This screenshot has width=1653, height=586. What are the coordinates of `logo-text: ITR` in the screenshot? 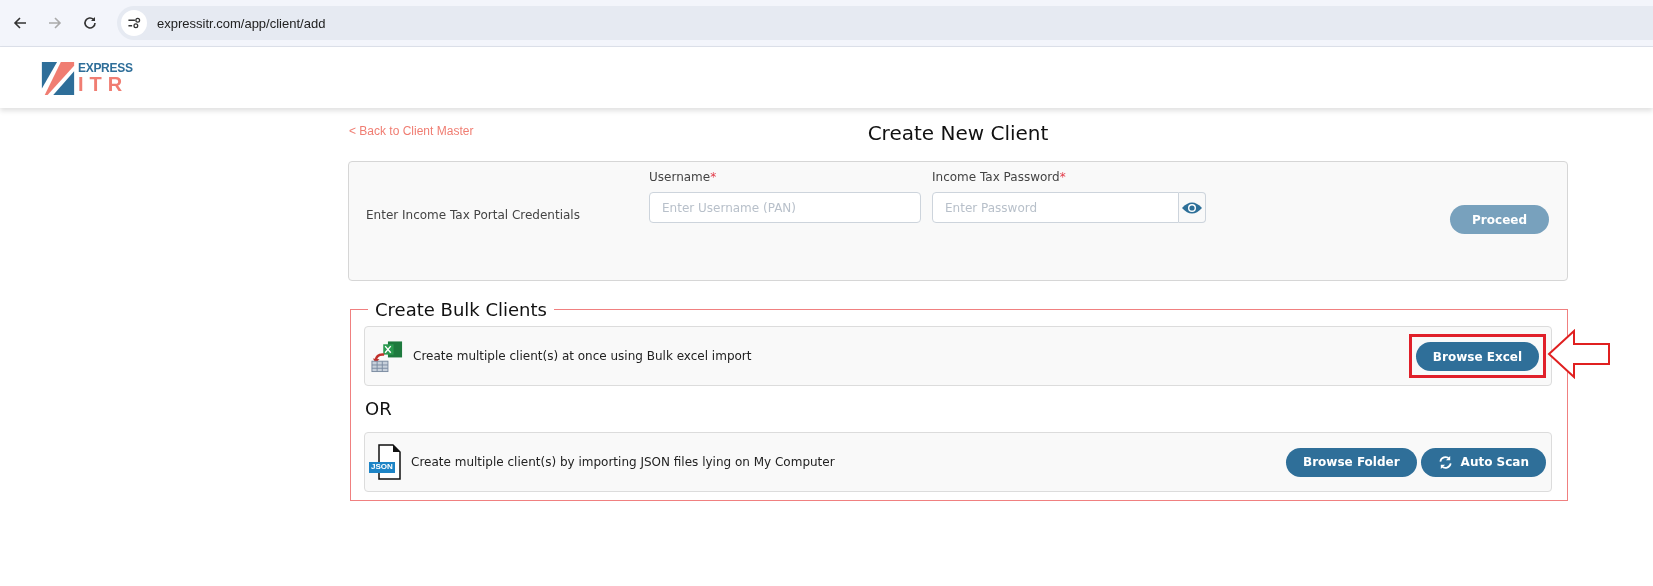 It's located at (104, 83).